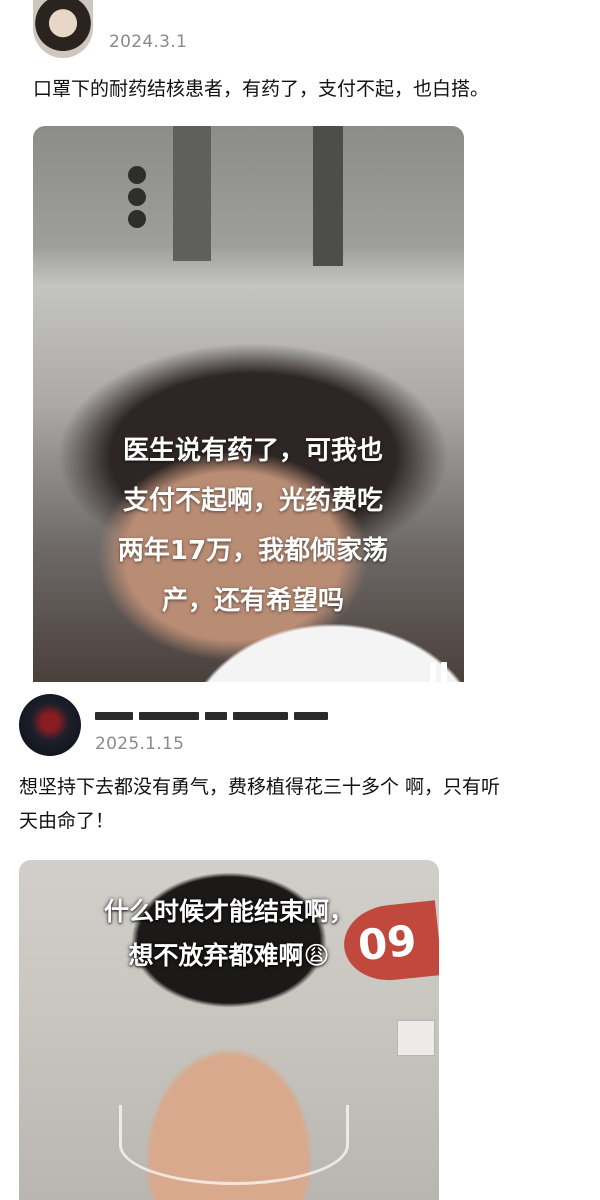 The image size is (600, 1200). I want to click on post-date: 2024.3.1, so click(148, 42).